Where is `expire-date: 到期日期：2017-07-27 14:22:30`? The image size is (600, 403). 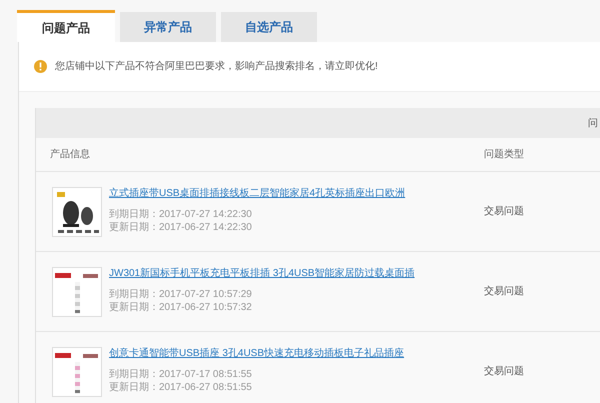
expire-date: 到期日期：2017-07-27 14:22:30 is located at coordinates (181, 214).